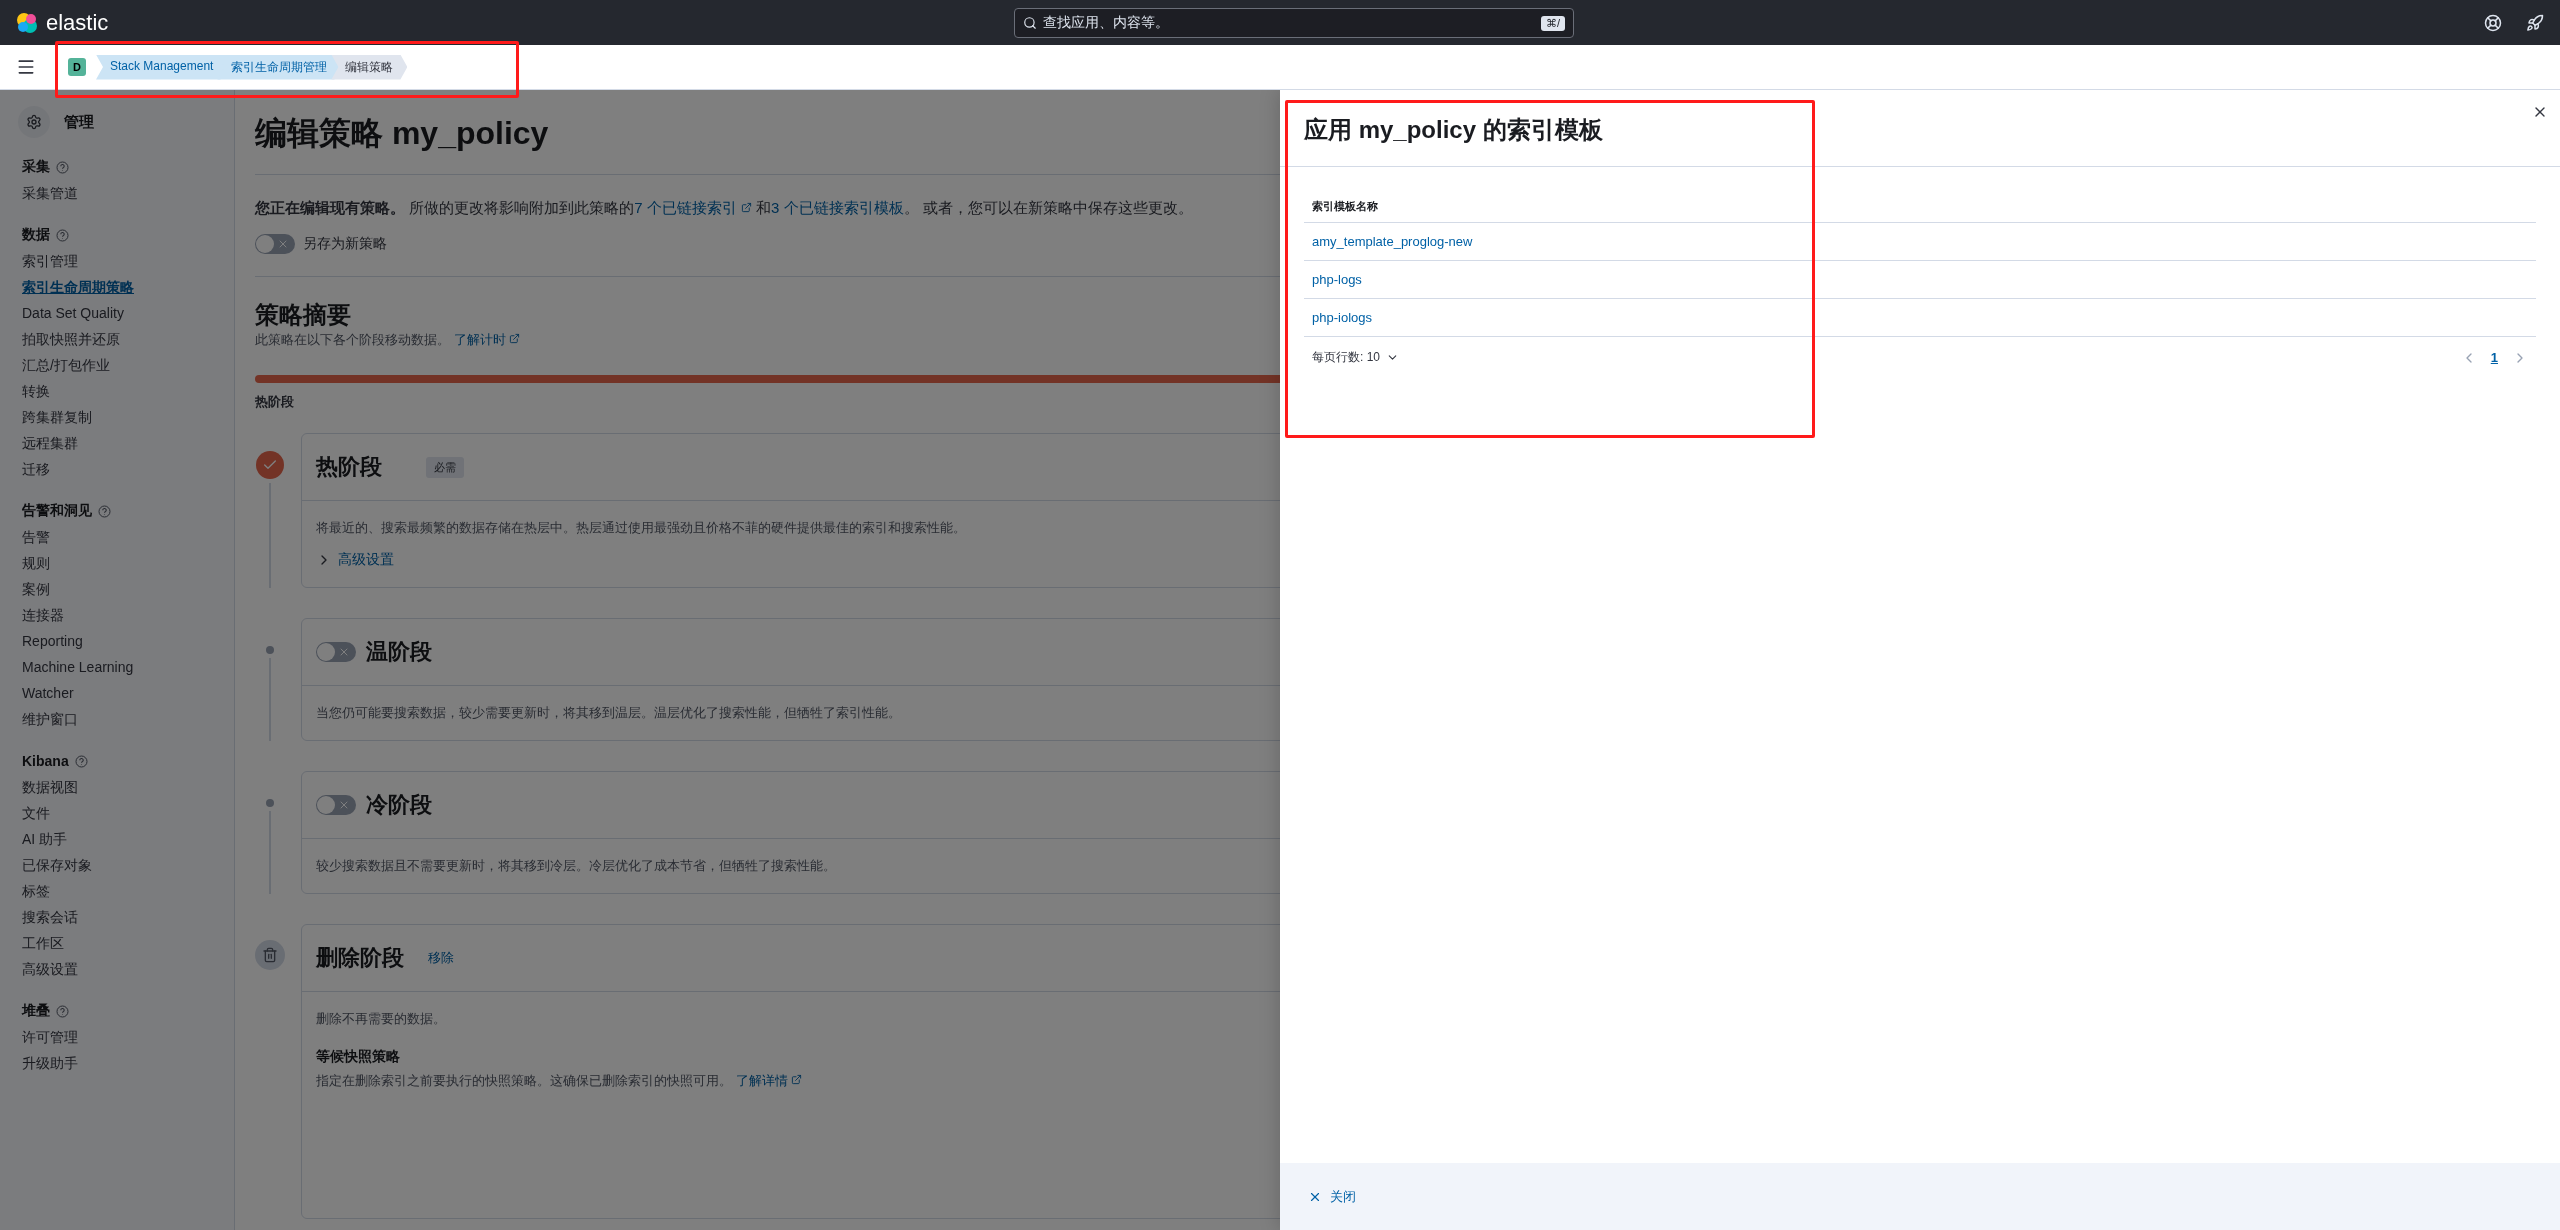 This screenshot has width=2560, height=1230. I want to click on search-placeholder: 查找应用、内容等。, so click(1106, 23).